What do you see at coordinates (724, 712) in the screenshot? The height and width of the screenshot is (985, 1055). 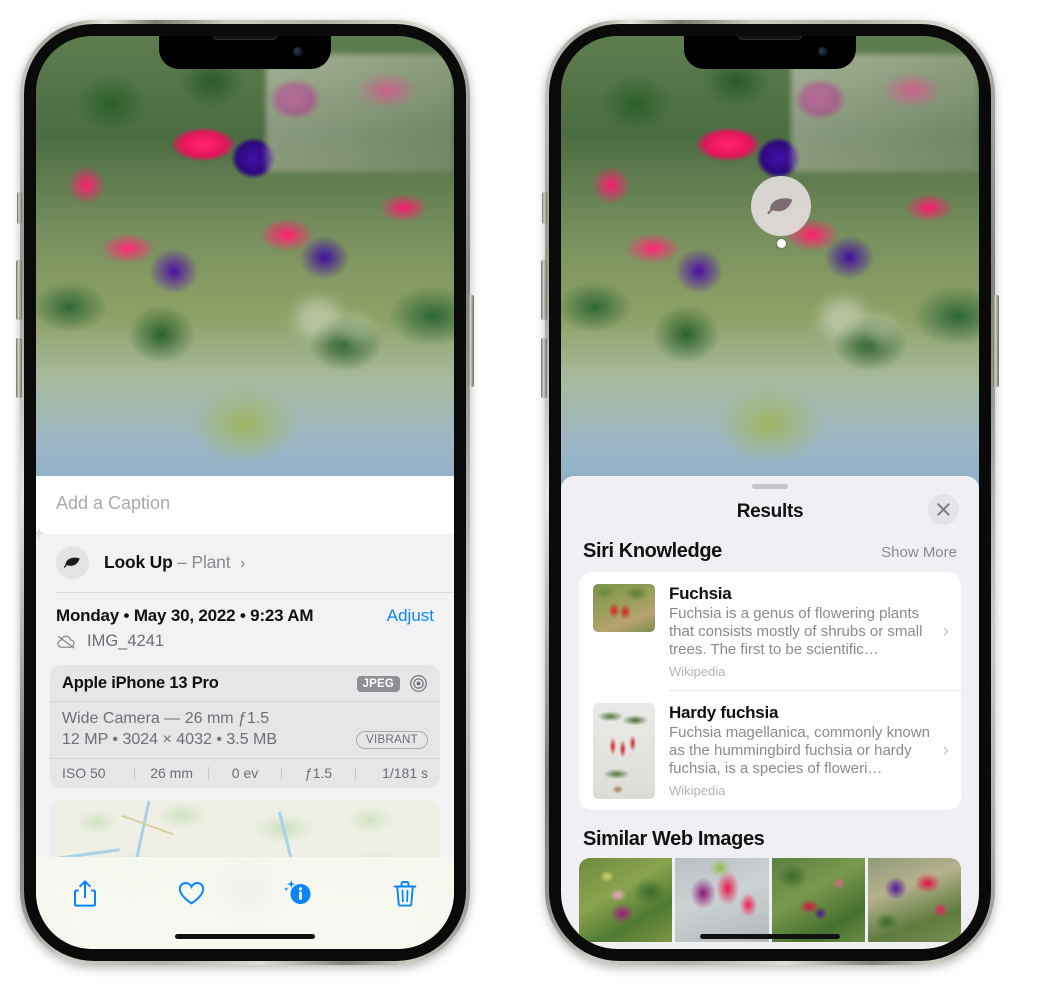 I see `knowledge-title: Hardy fuchsia` at bounding box center [724, 712].